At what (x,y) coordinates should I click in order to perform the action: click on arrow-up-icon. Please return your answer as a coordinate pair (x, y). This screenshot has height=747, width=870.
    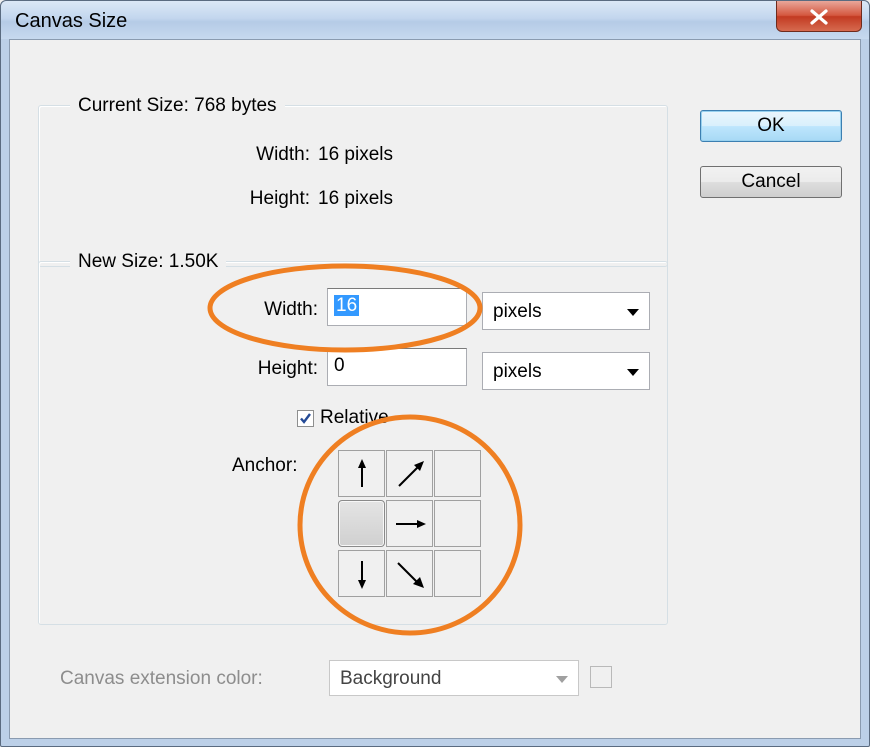
    Looking at the image, I should click on (362, 473).